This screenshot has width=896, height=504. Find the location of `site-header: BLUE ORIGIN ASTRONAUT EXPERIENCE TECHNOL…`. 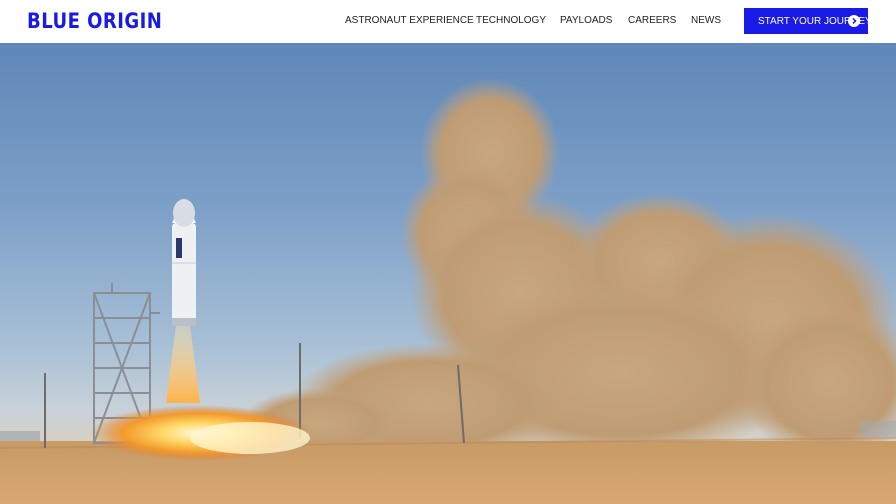

site-header: BLUE ORIGIN ASTRONAUT EXPERIENCE TECHNOL… is located at coordinates (448, 21).